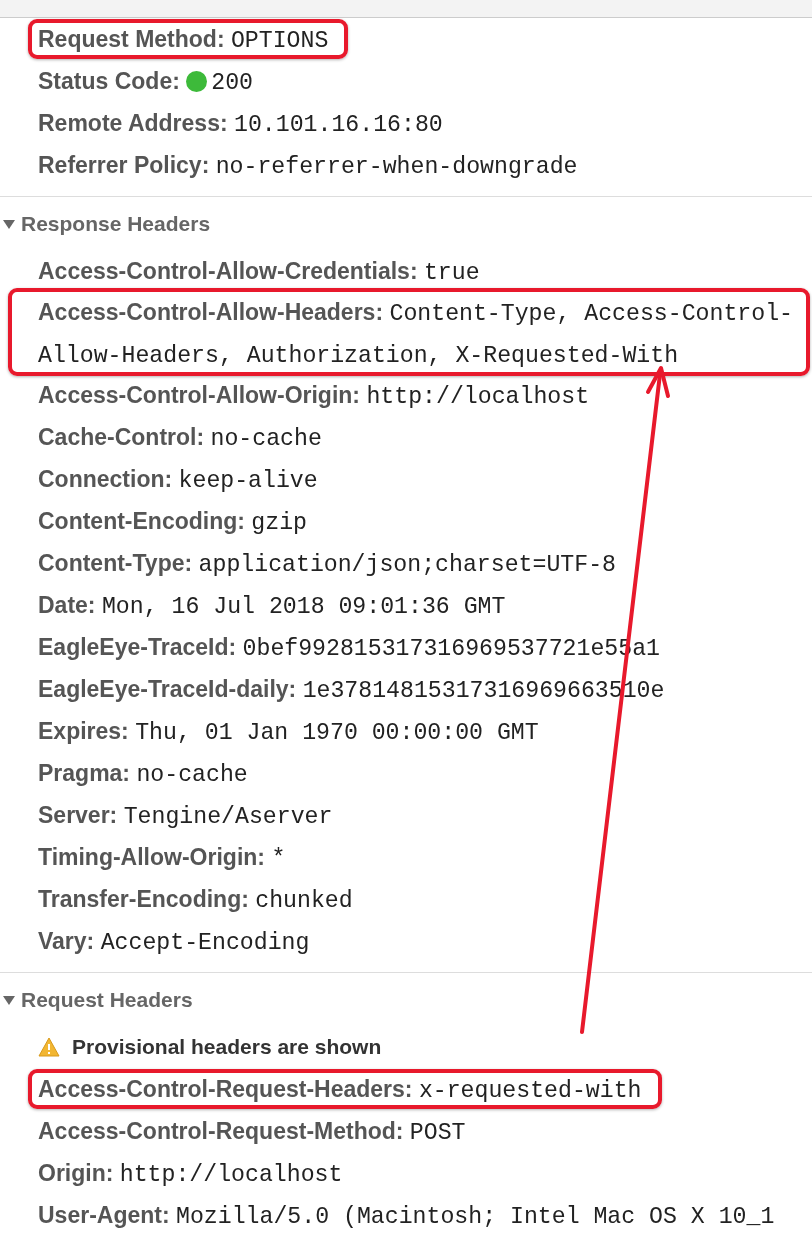  I want to click on header-name: Access-Control-Request-Headers:, so click(225, 1089).